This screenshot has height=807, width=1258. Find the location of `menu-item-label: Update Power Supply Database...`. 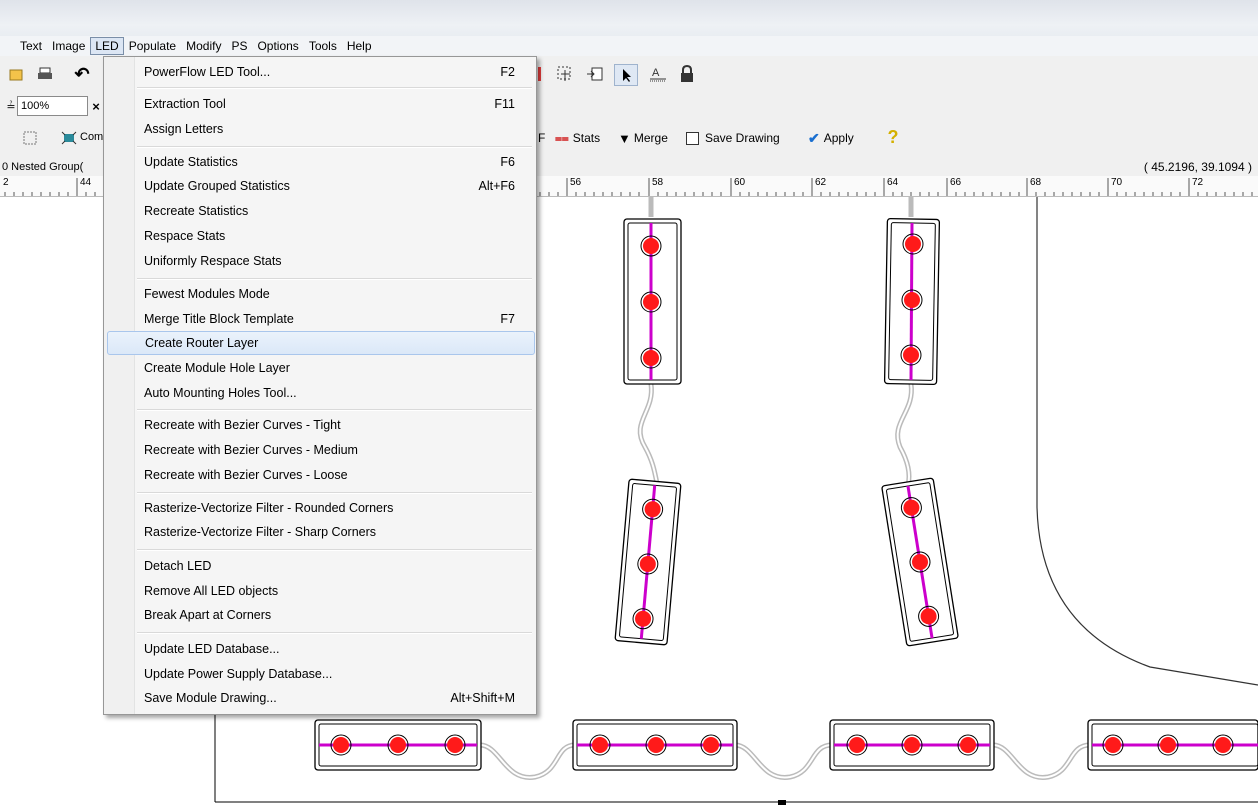

menu-item-label: Update Power Supply Database... is located at coordinates (238, 674).